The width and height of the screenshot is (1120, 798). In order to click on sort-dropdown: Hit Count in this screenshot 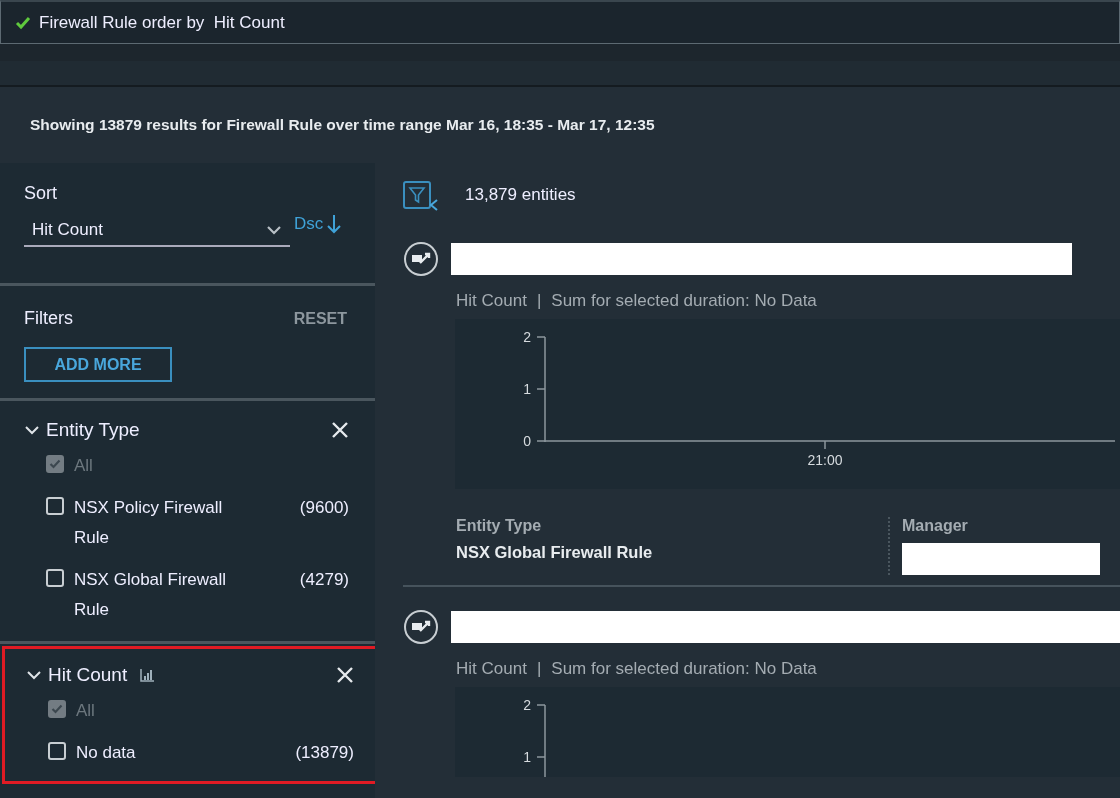, I will do `click(157, 232)`.